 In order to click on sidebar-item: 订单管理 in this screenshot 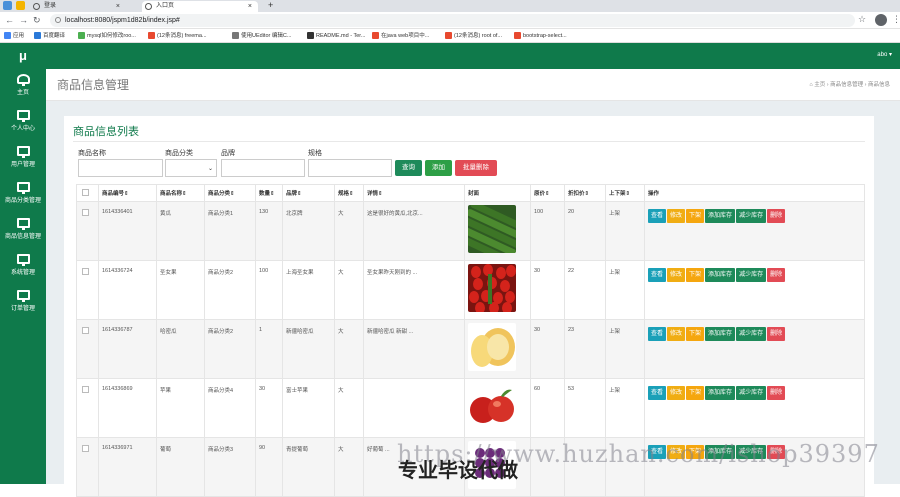, I will do `click(23, 303)`.